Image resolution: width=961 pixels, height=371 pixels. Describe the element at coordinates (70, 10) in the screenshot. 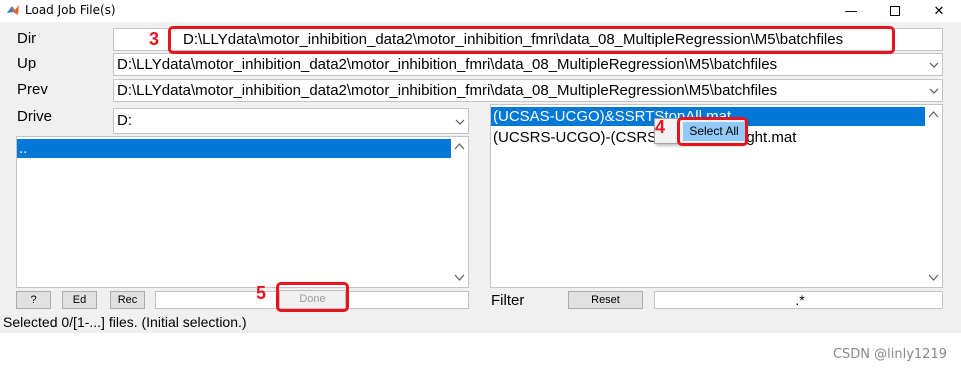

I see `window-title: Load Job File(s)` at that location.